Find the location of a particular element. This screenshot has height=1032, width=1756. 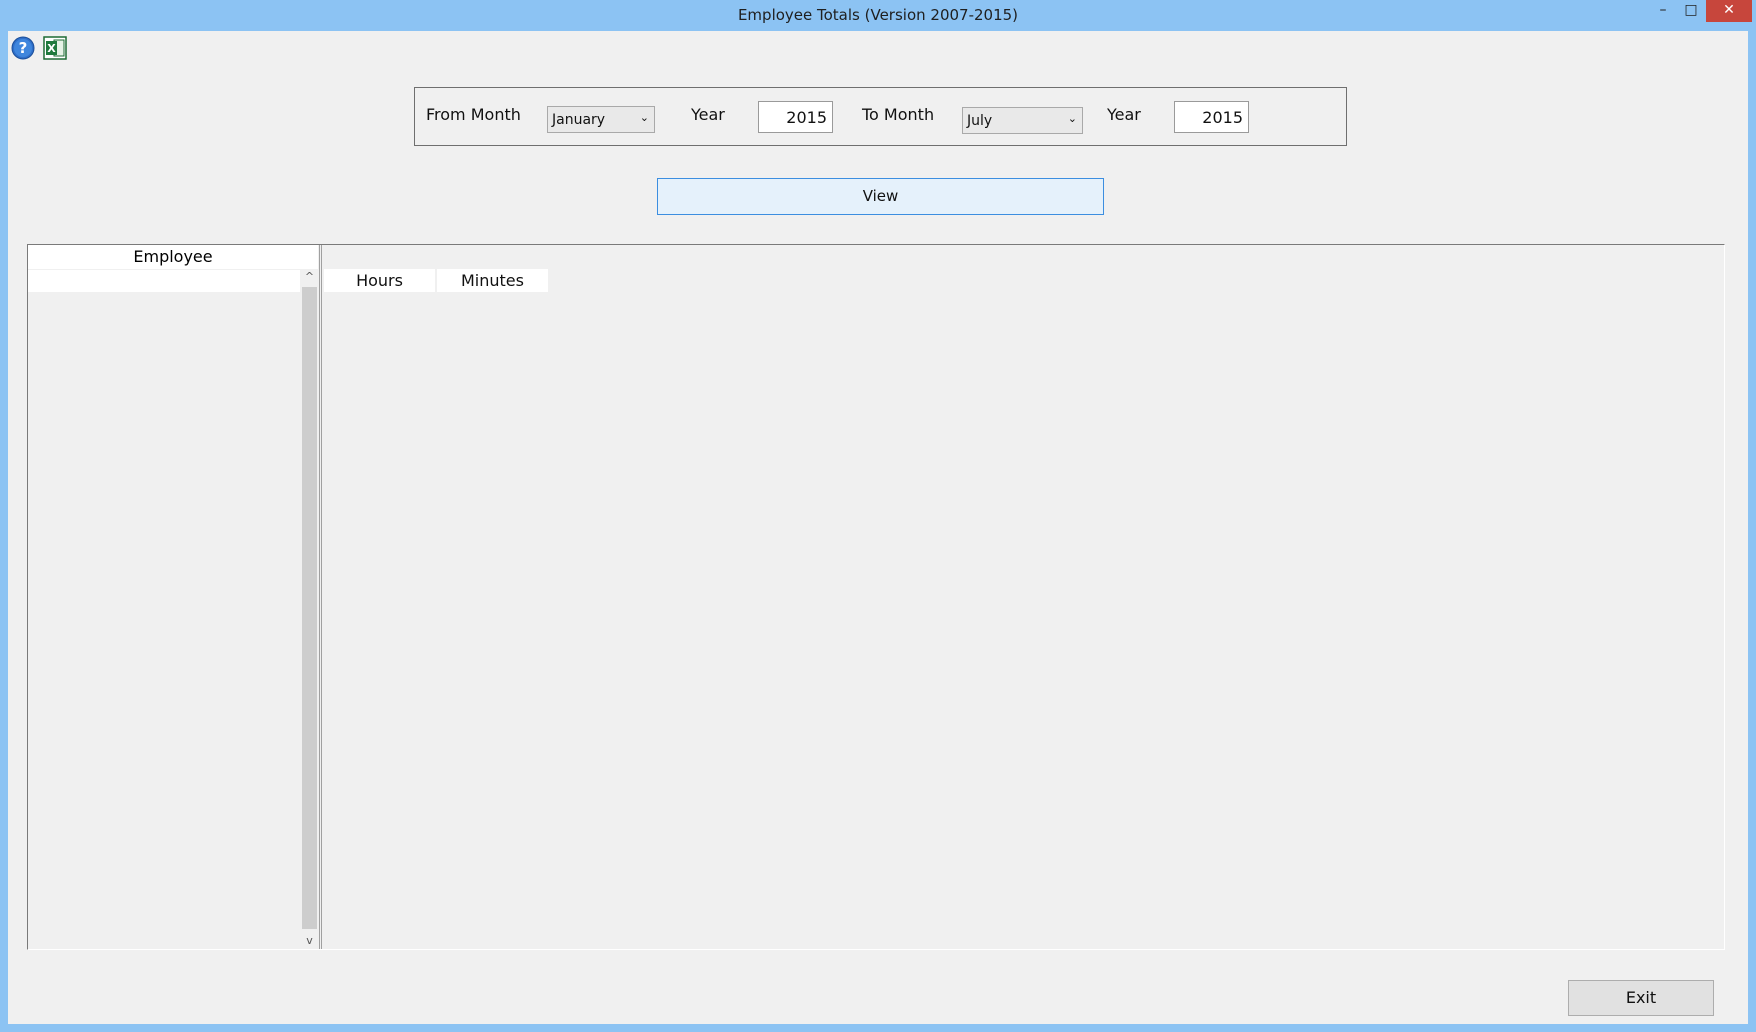

employee-column-header: Employee is located at coordinates (173, 257).